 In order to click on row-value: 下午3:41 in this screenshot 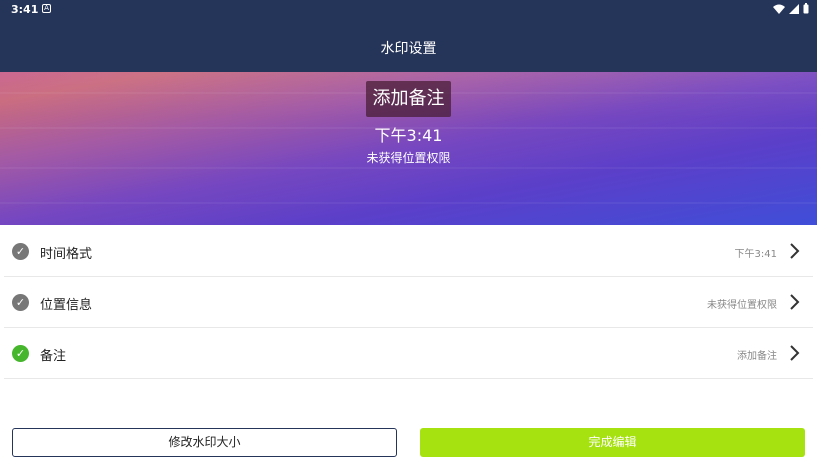, I will do `click(755, 254)`.